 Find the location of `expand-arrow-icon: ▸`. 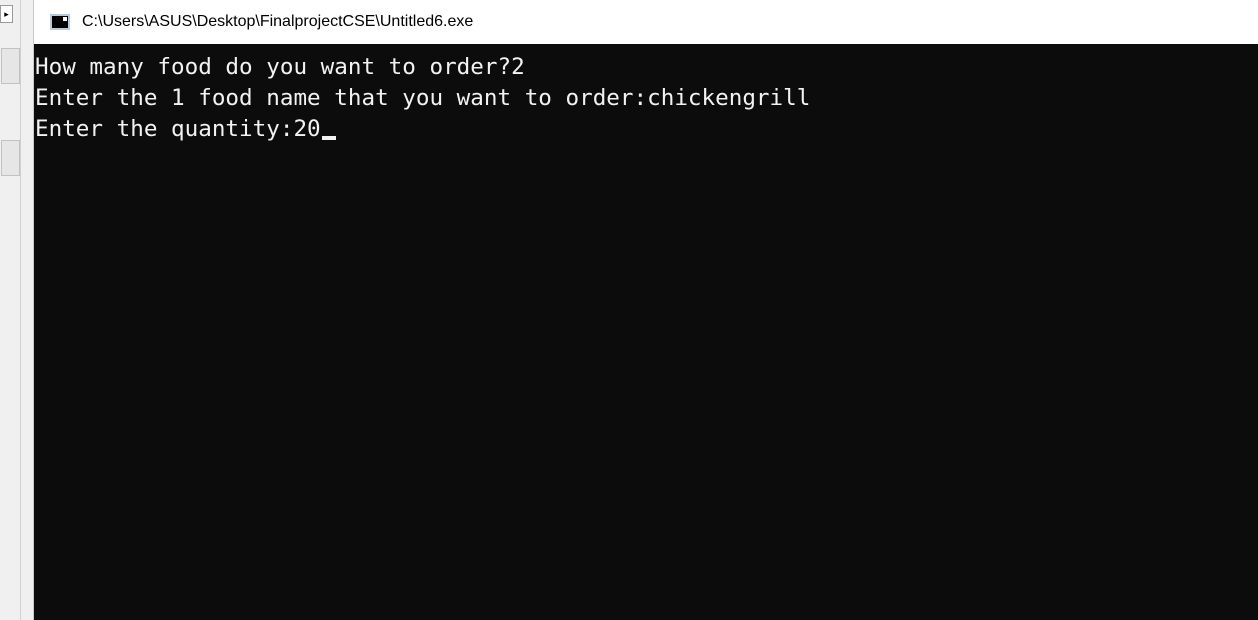

expand-arrow-icon: ▸ is located at coordinates (6, 14).